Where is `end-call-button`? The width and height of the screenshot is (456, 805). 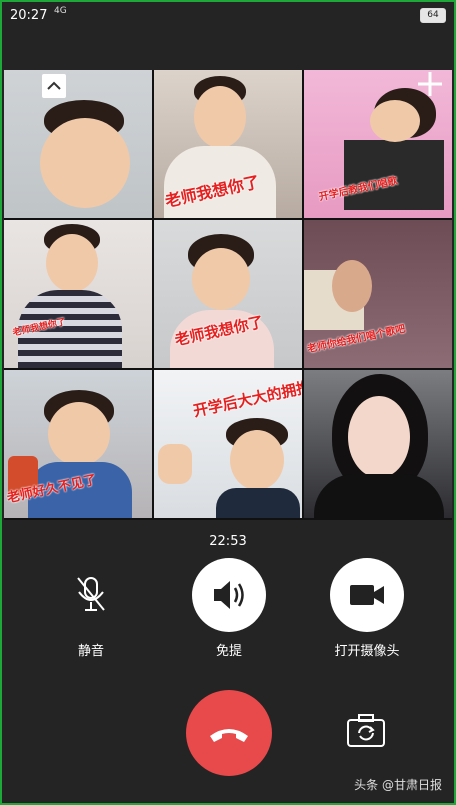
end-call-button is located at coordinates (229, 733).